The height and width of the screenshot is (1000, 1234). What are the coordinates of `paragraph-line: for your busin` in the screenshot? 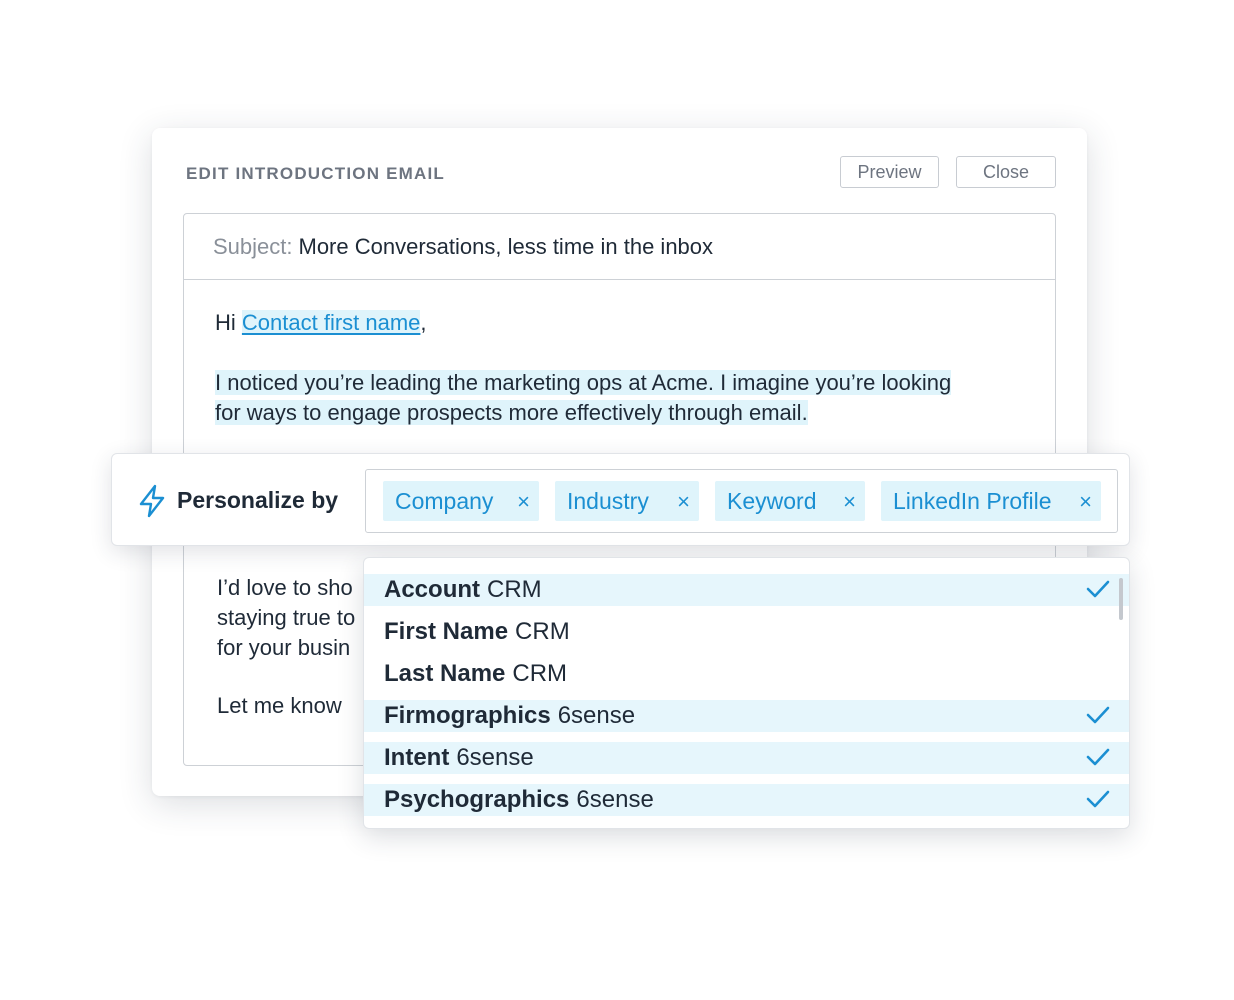 It's located at (284, 647).